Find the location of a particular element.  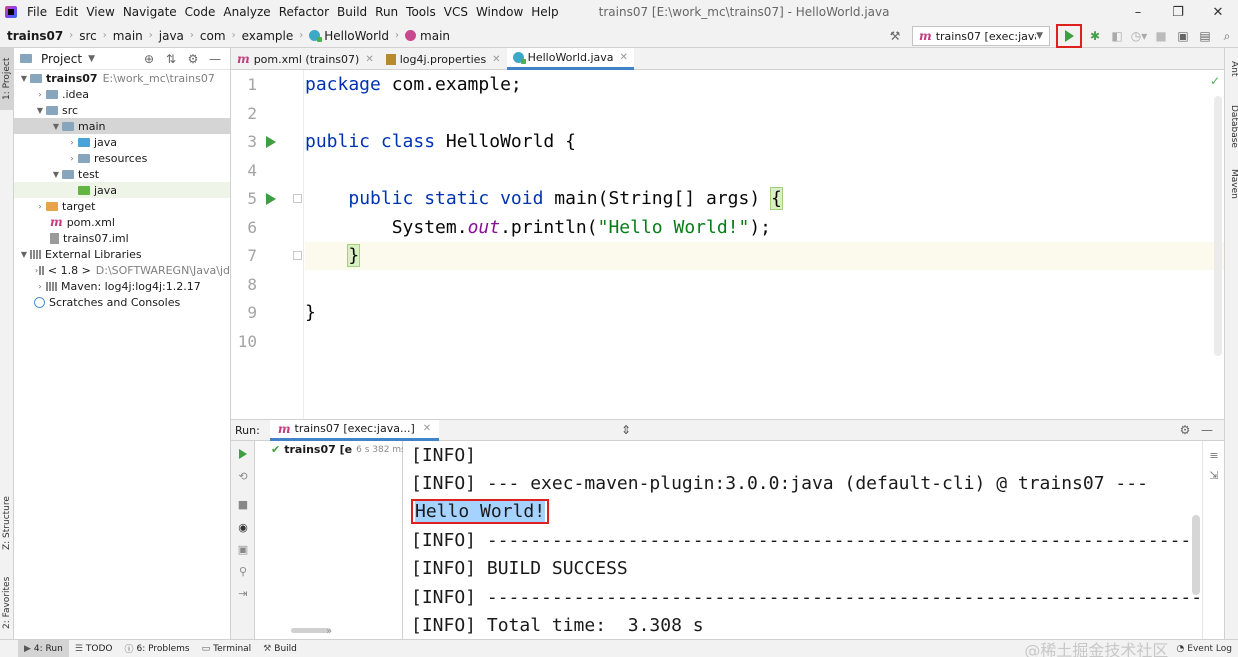

menu-help: Help is located at coordinates (544, 12).